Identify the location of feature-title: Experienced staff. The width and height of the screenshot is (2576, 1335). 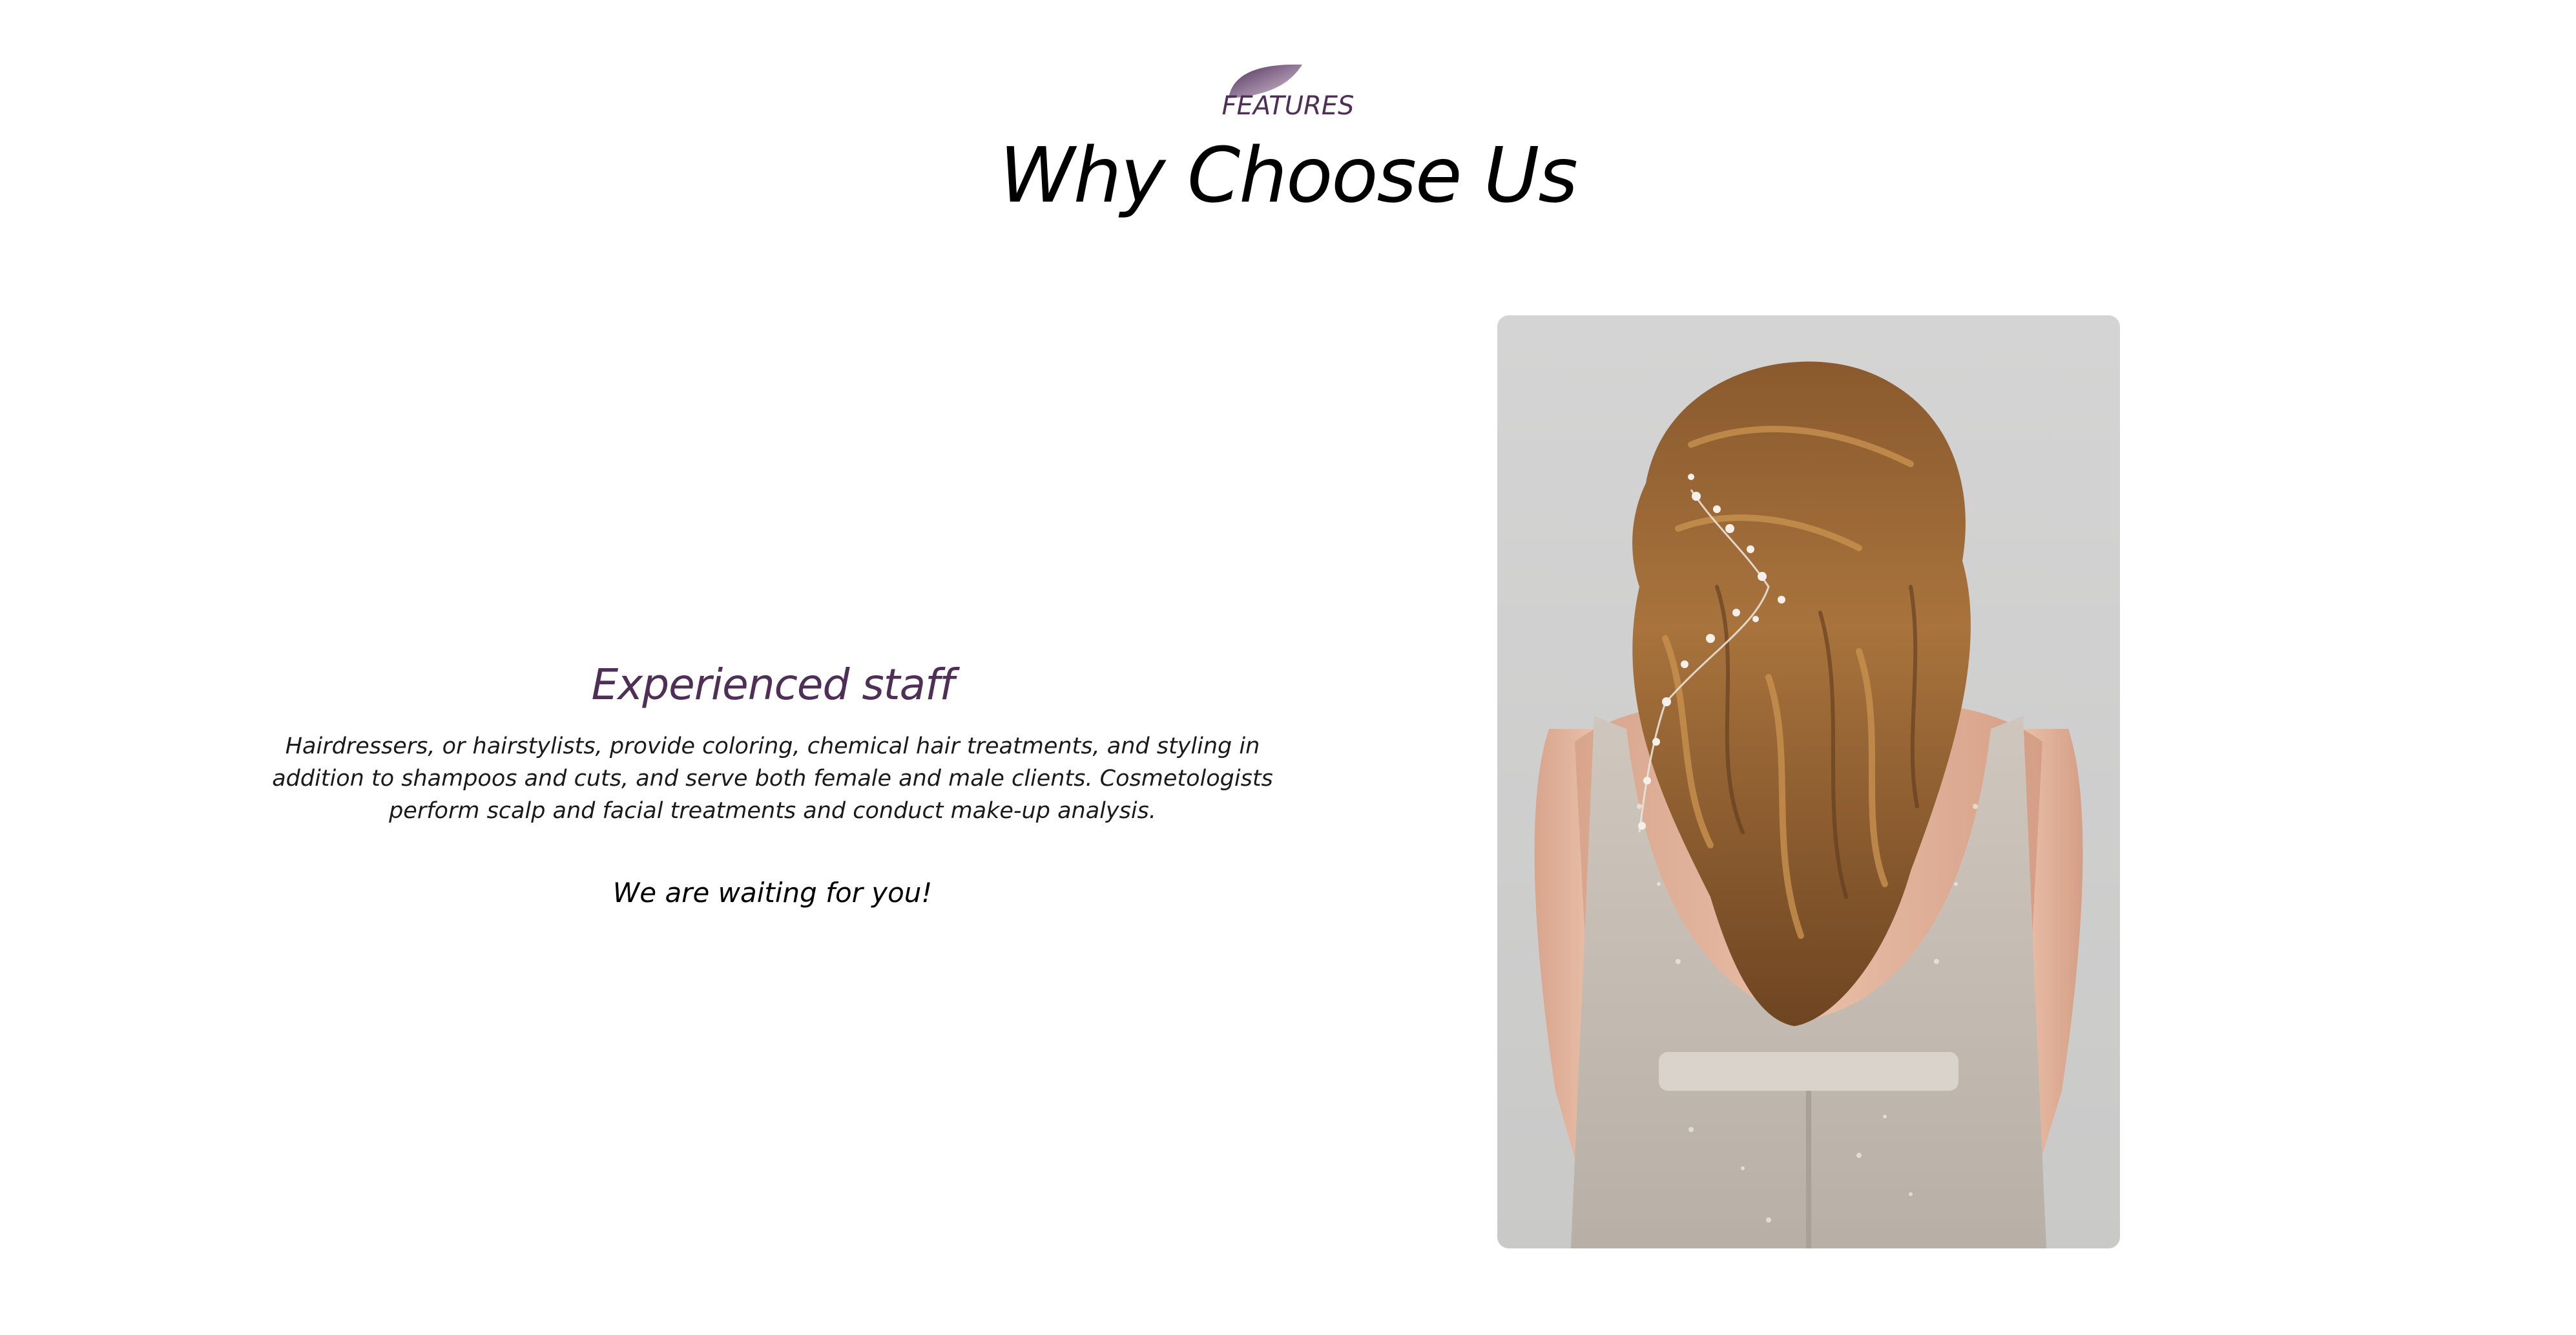
(772, 685).